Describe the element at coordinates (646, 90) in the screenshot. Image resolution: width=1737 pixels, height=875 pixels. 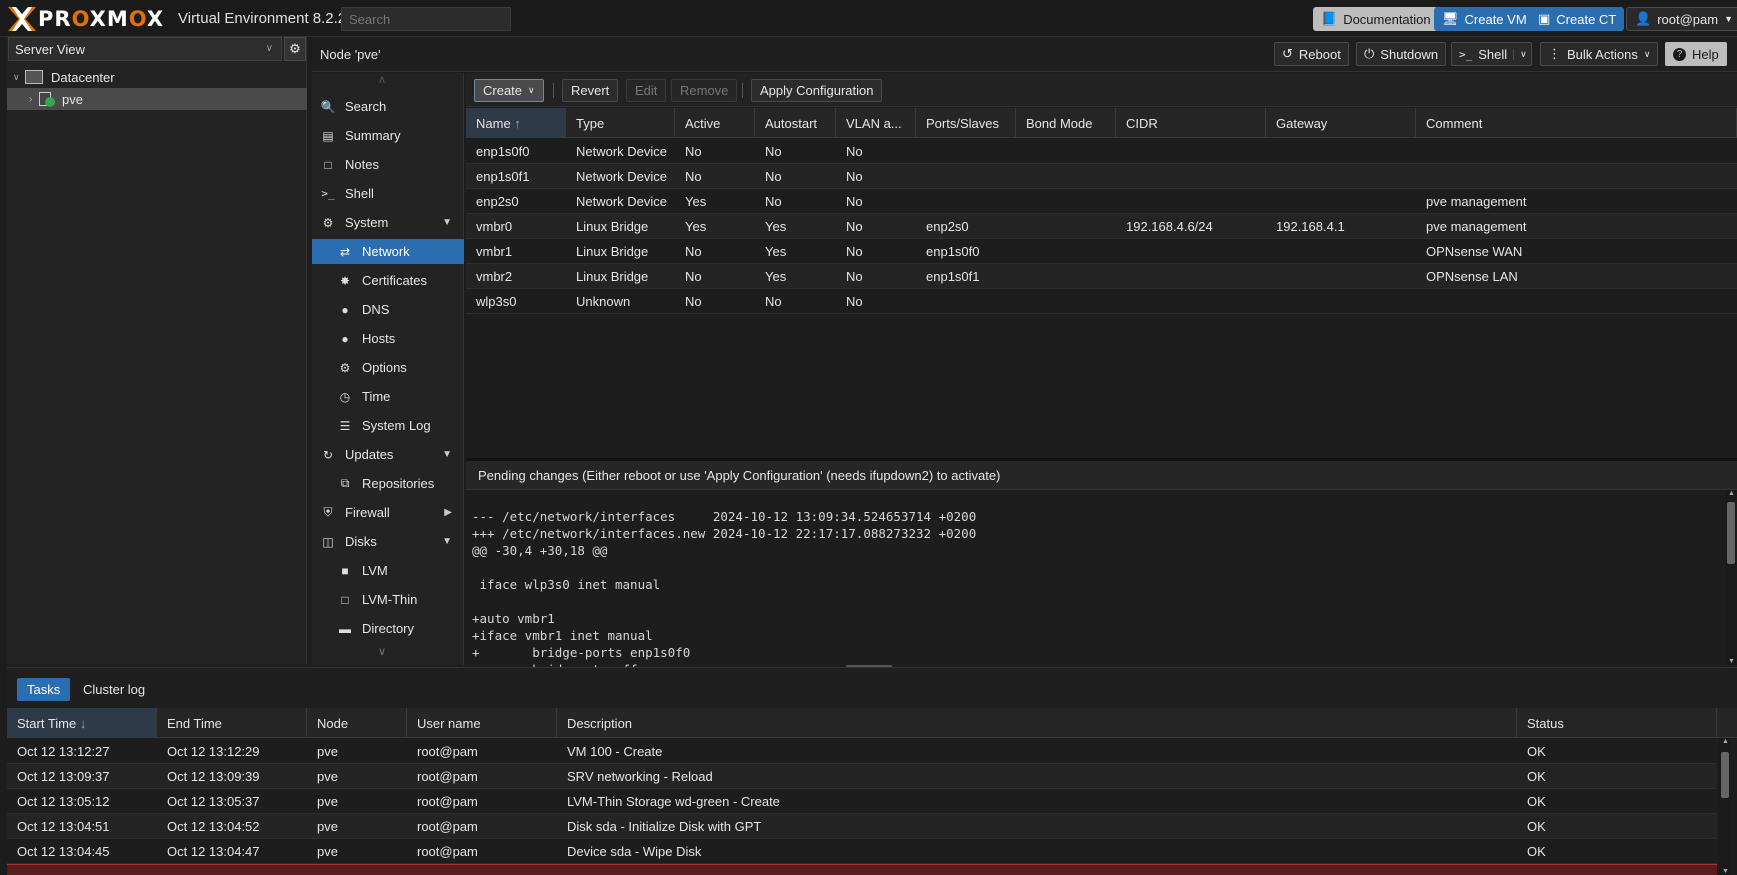
I see `edit-button: Edit` at that location.